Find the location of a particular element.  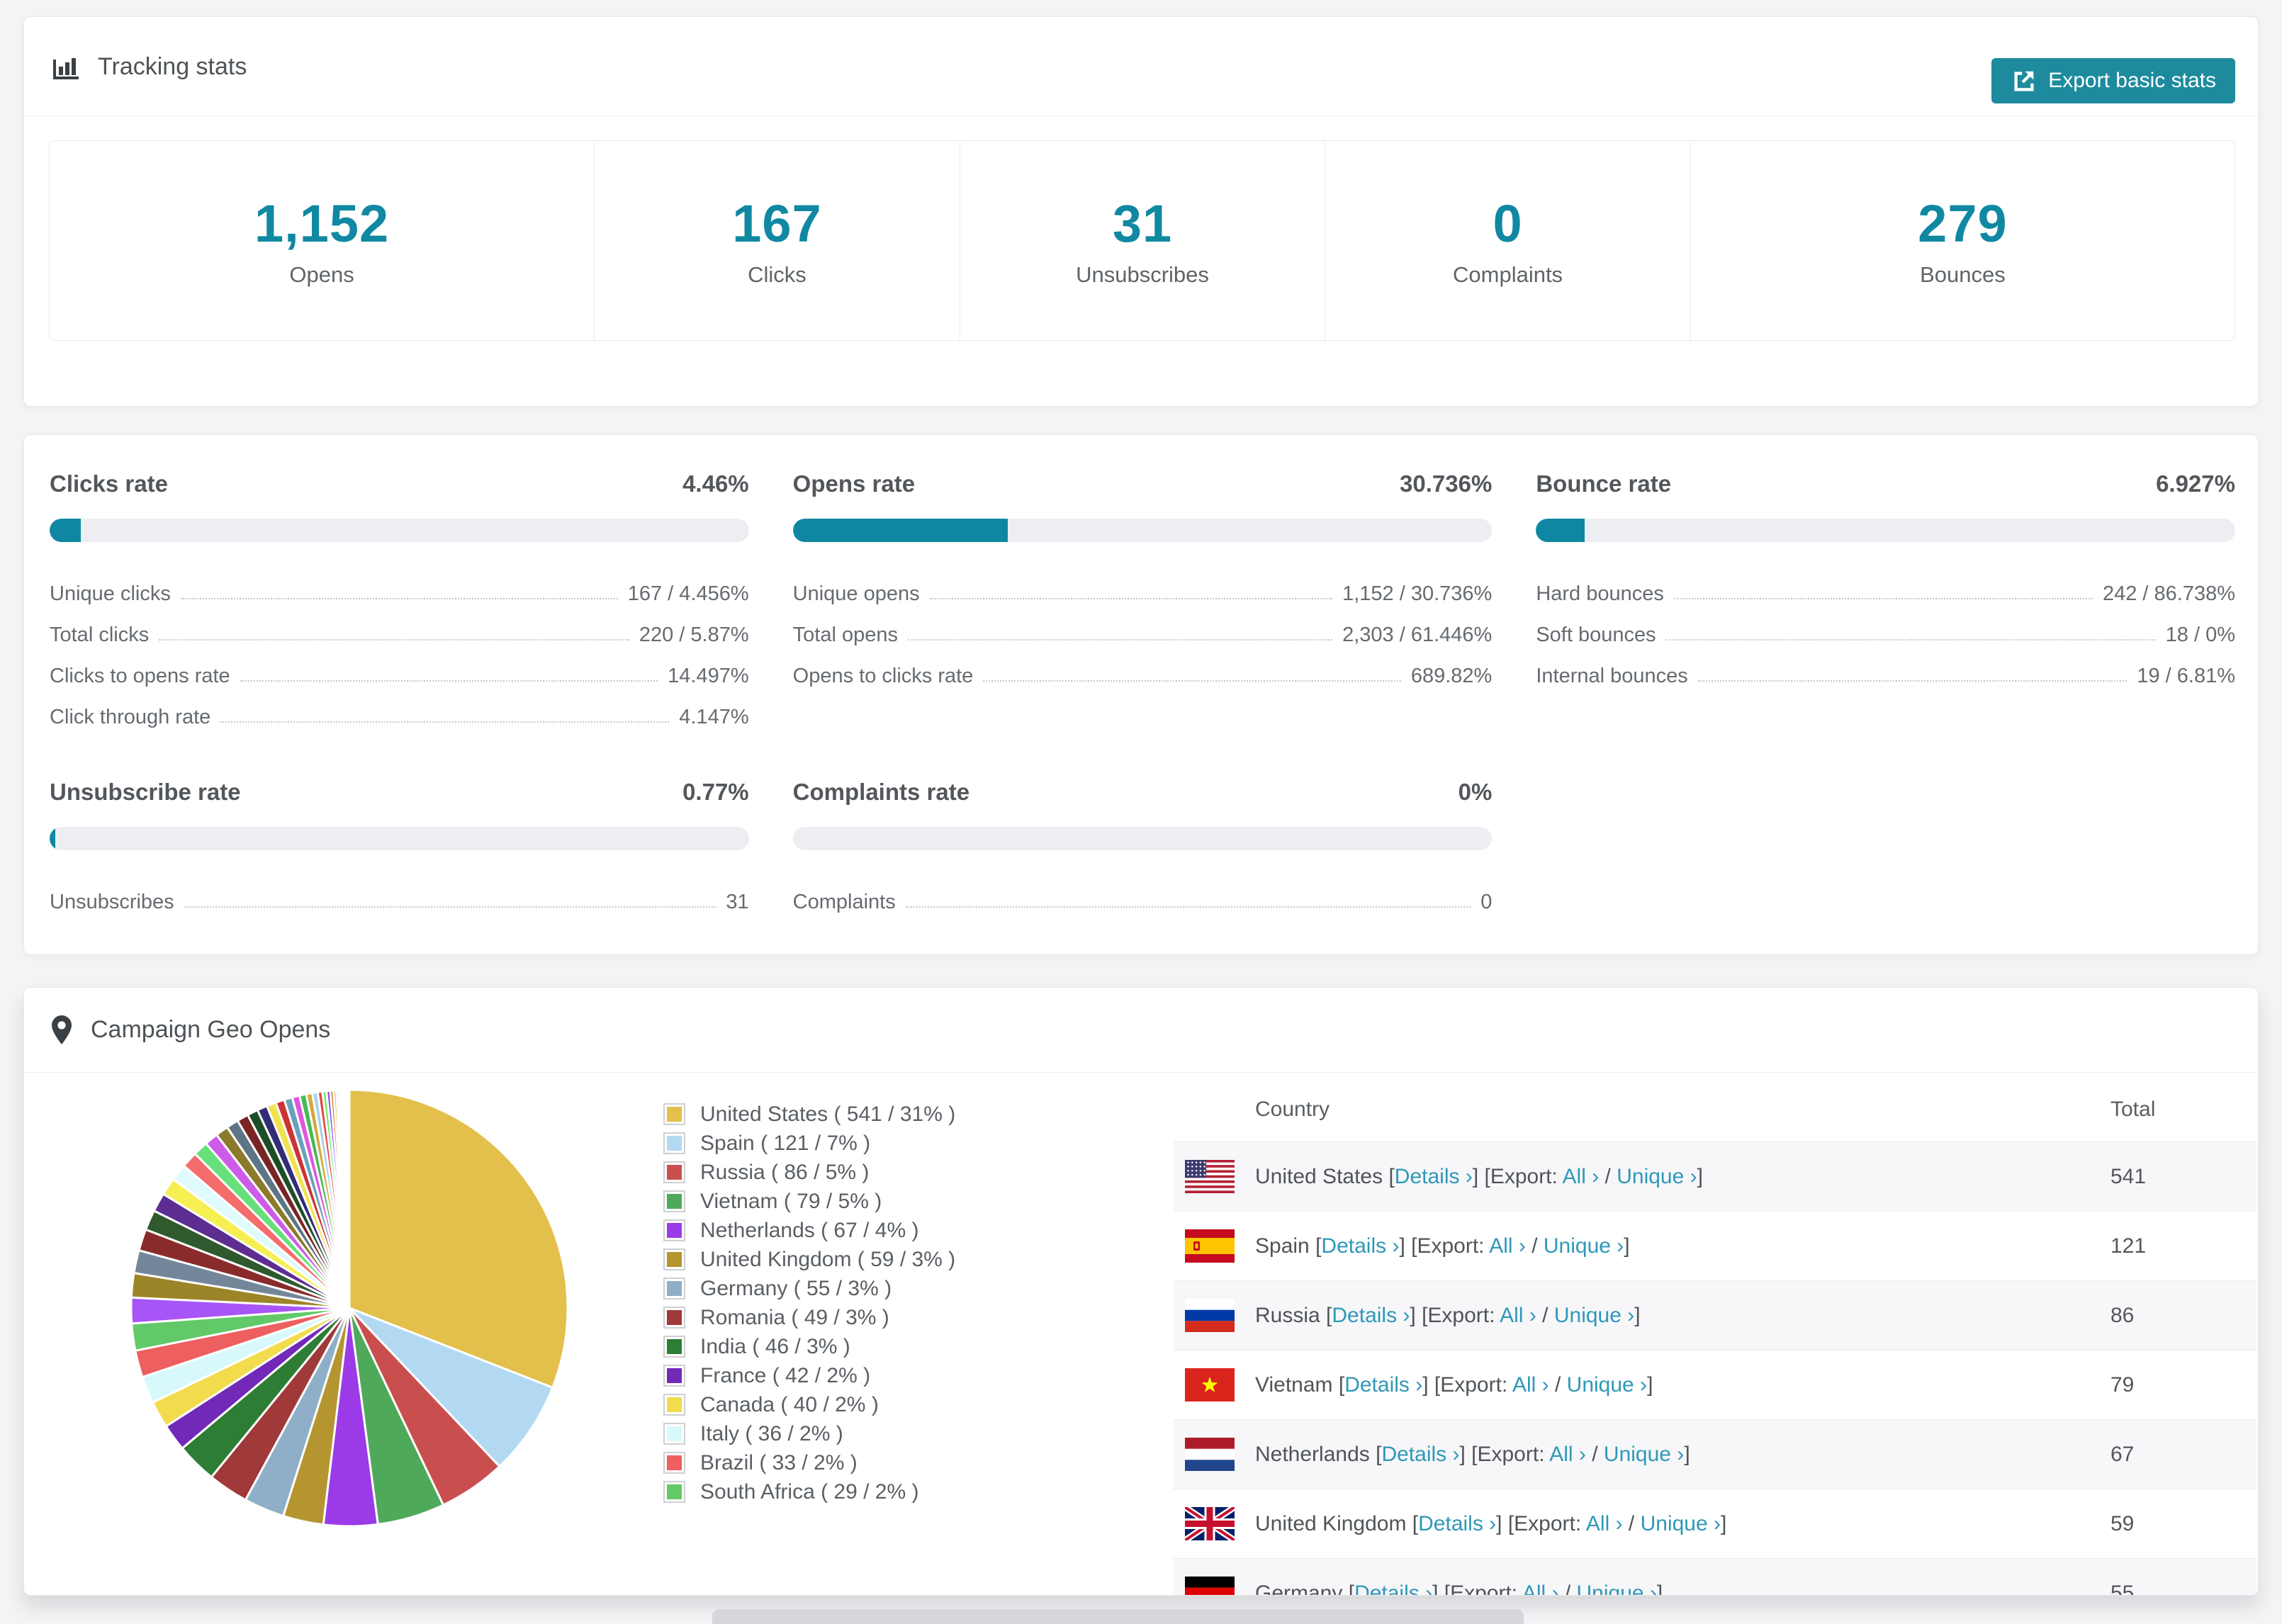

tracking-stats-title: Tracking stats is located at coordinates (148, 67).